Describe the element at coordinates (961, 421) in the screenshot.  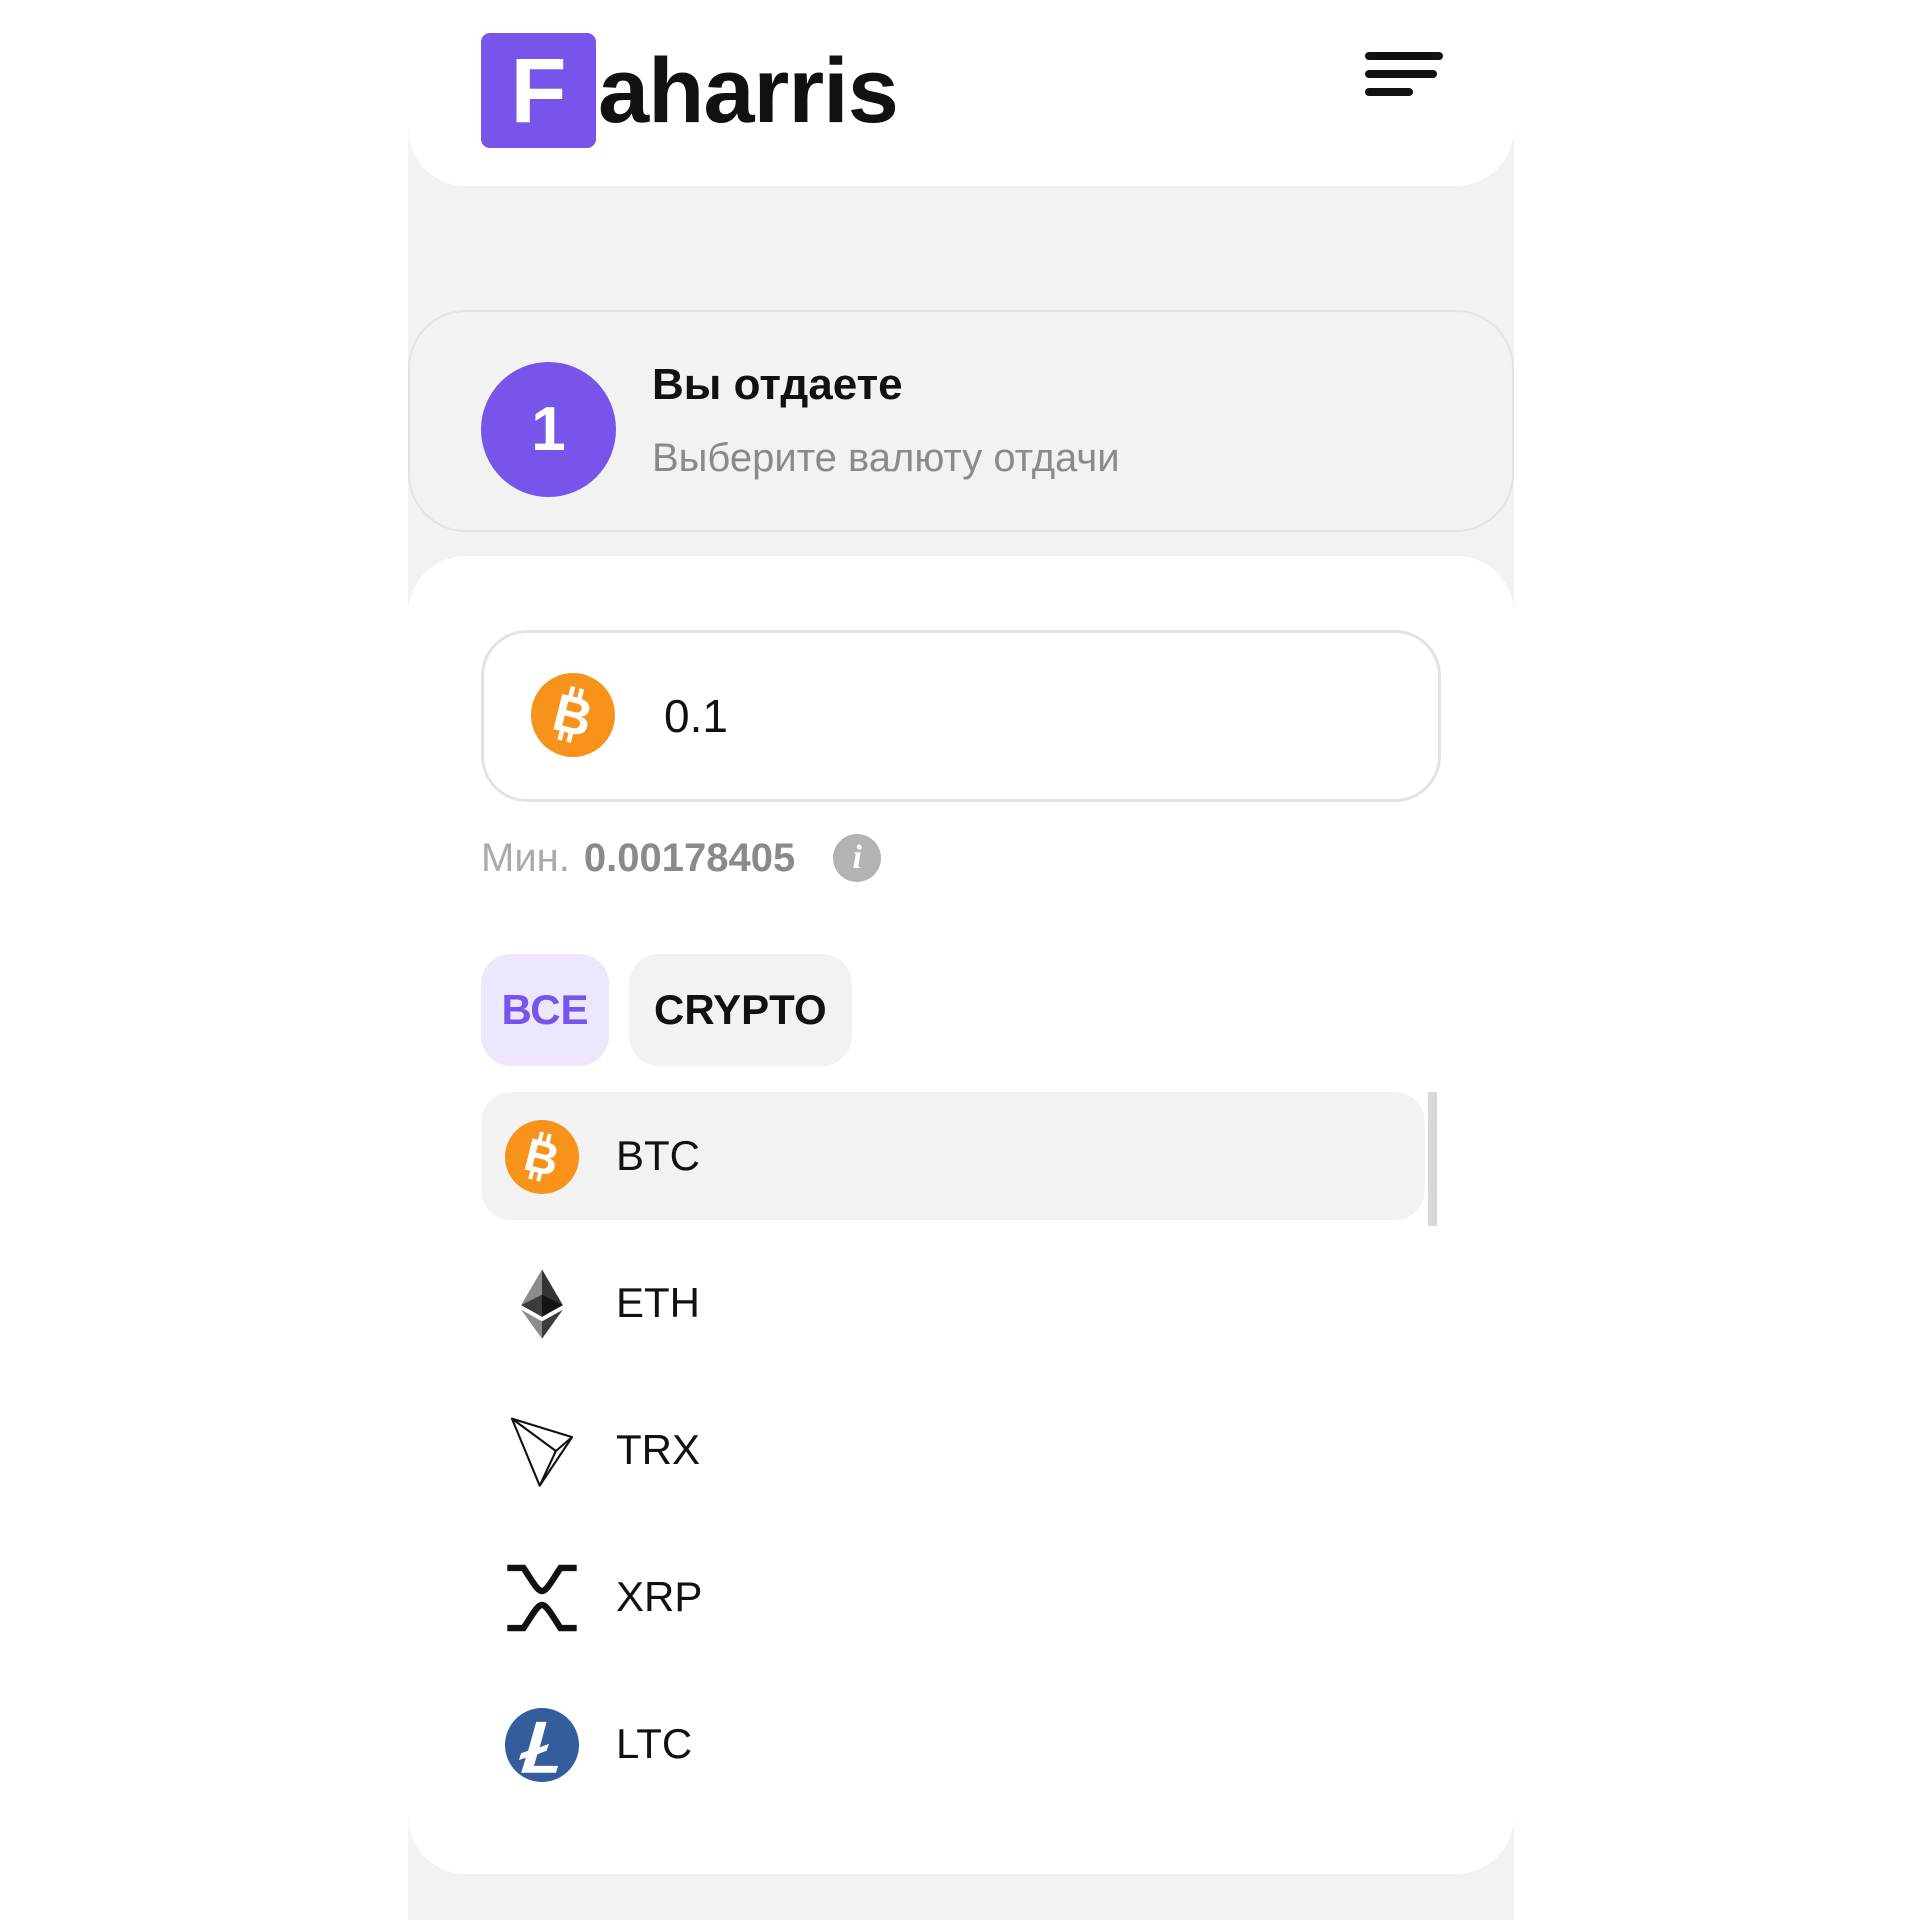
I see `step-card: 1 Вы отдаете Выберите валюту отдачи` at that location.